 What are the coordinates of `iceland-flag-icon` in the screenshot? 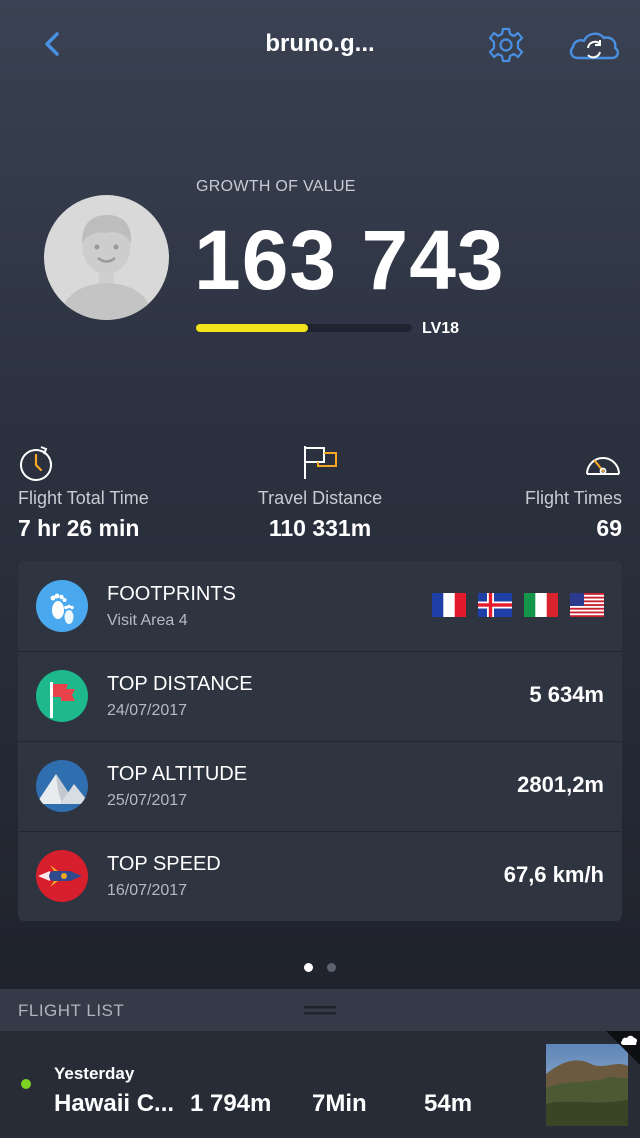 It's located at (495, 605).